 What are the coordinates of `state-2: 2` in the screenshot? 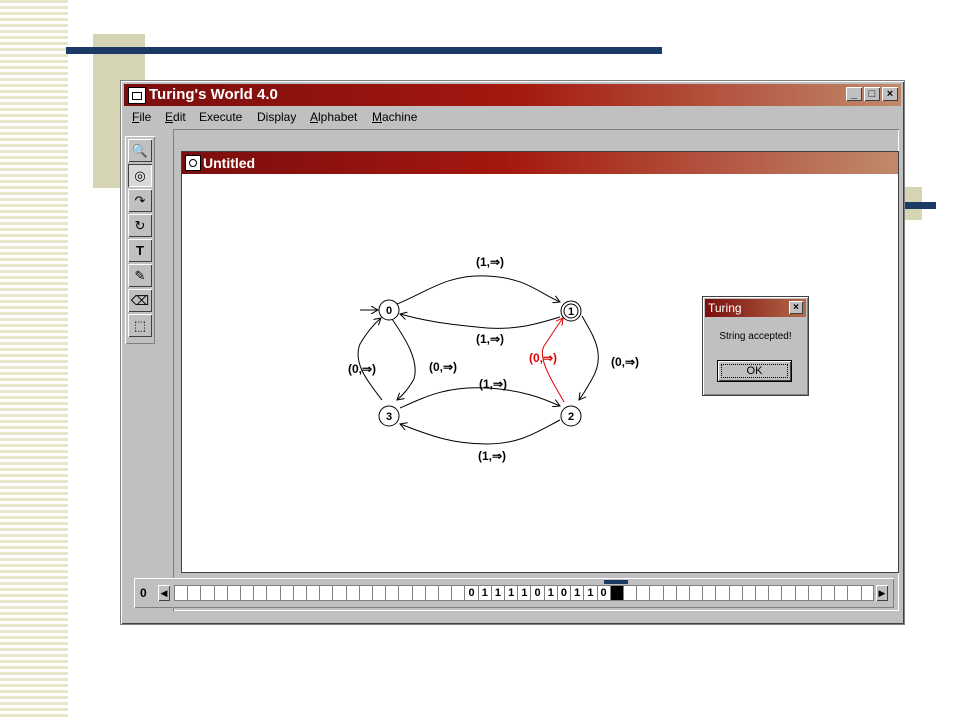 It's located at (571, 416).